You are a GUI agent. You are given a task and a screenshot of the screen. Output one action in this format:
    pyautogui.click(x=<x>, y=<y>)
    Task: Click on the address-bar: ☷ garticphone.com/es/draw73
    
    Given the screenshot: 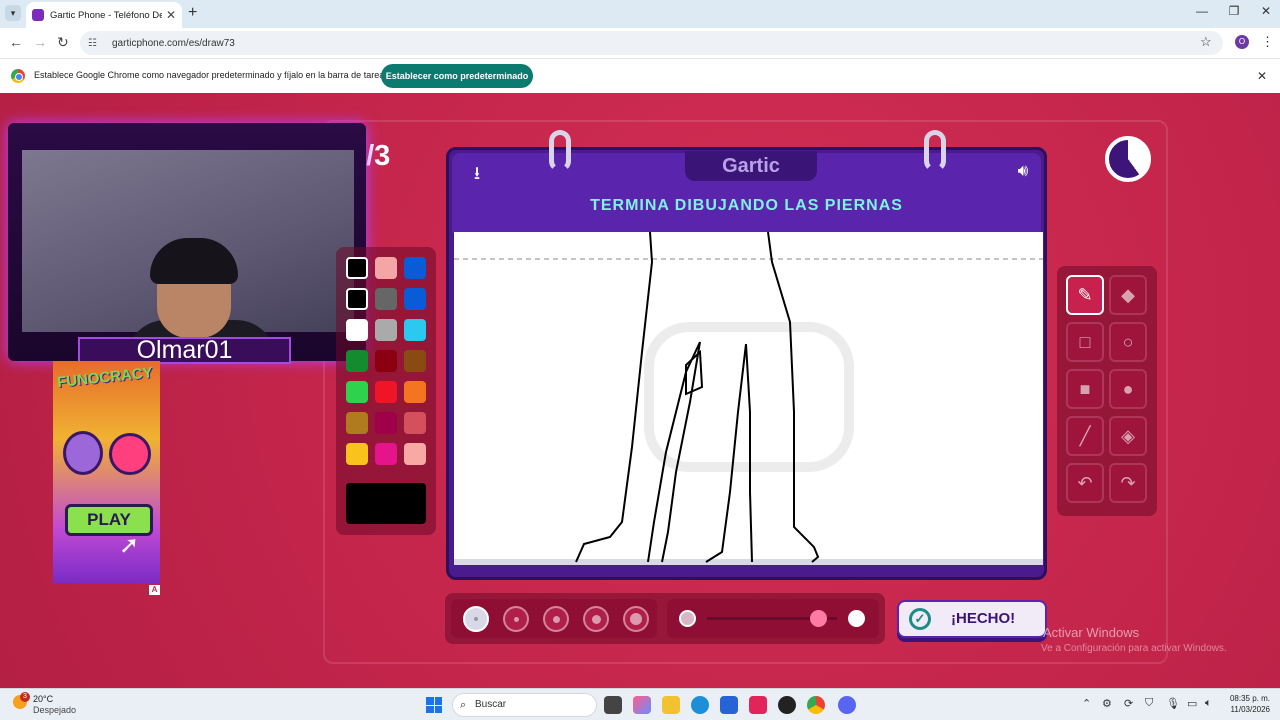 What is the action you would take?
    pyautogui.click(x=651, y=43)
    